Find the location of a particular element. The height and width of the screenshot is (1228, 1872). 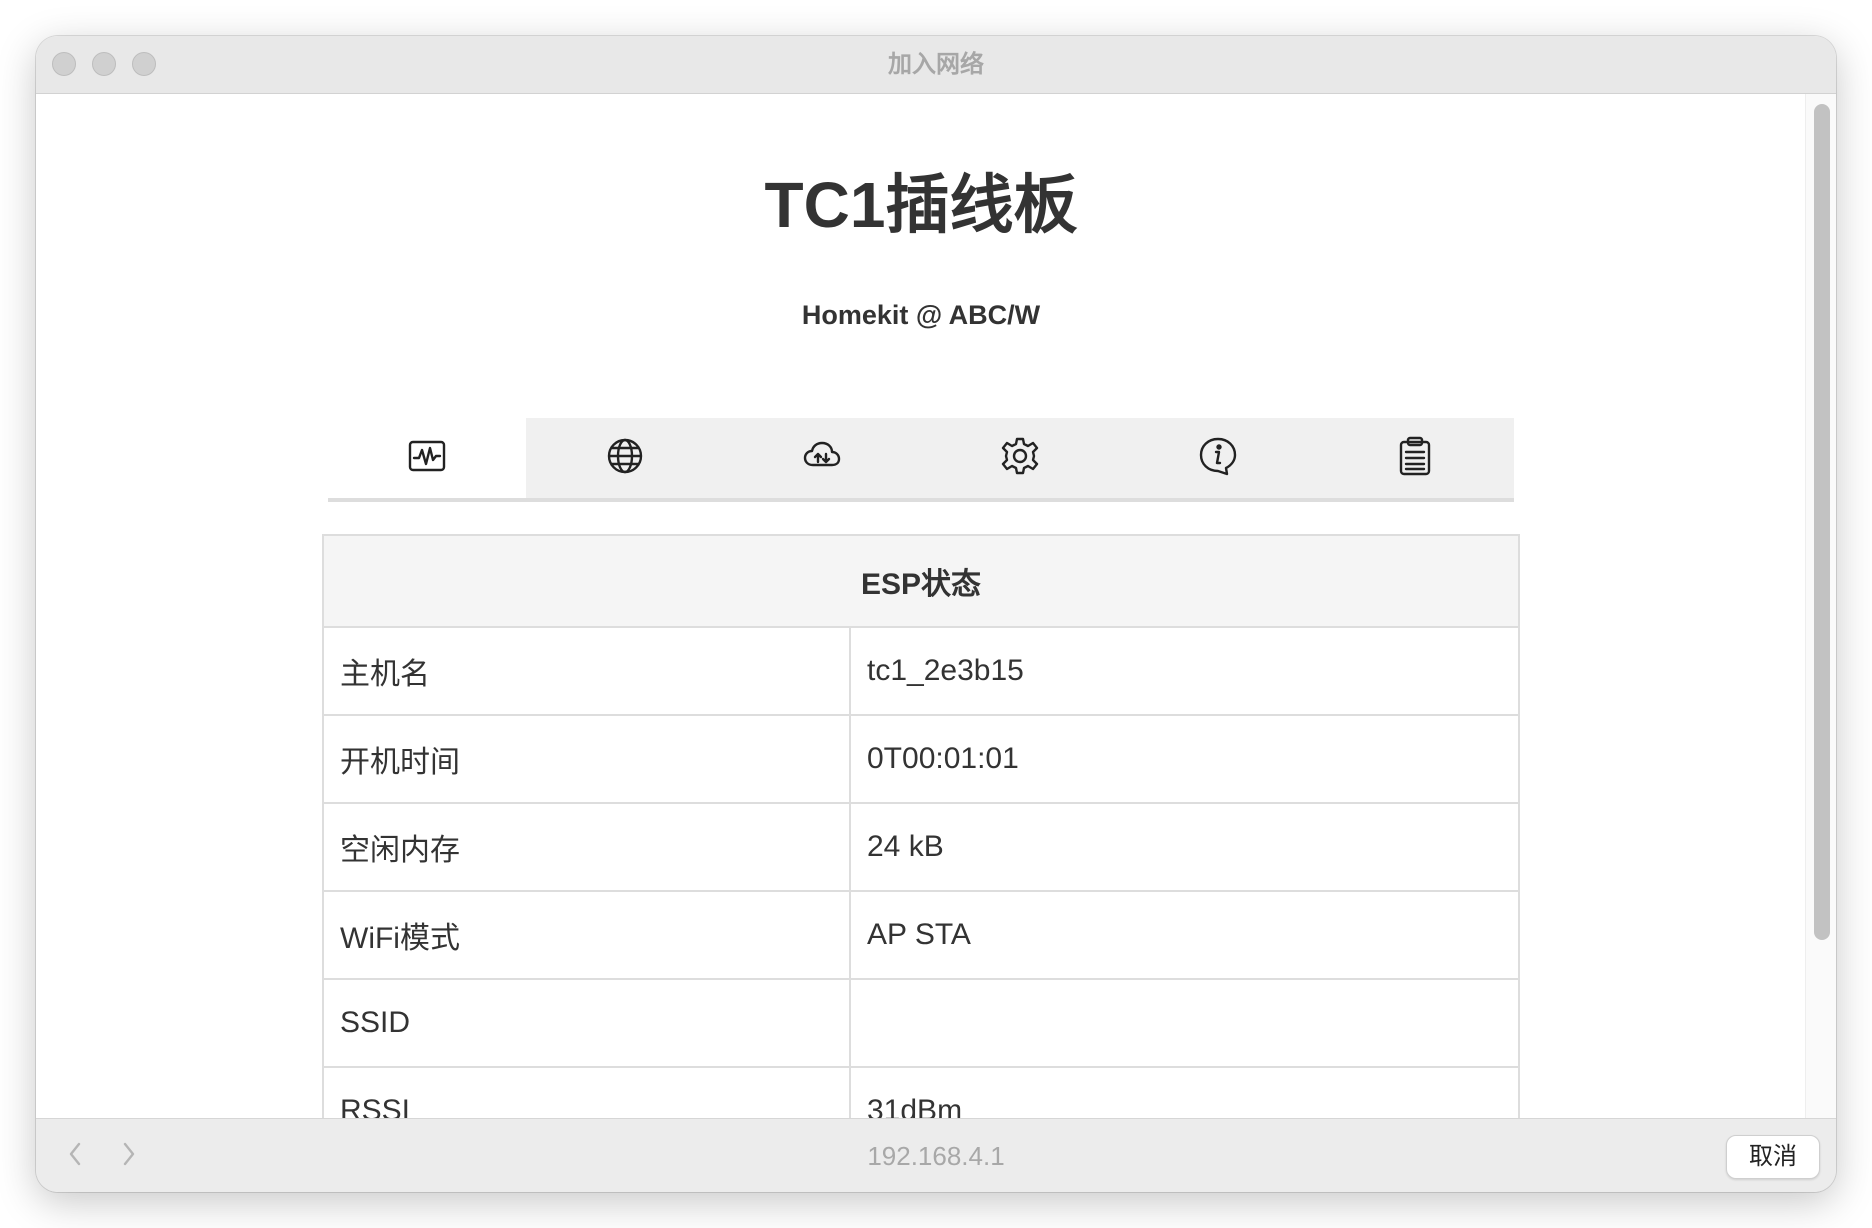

tab-settings is located at coordinates (1020, 458).